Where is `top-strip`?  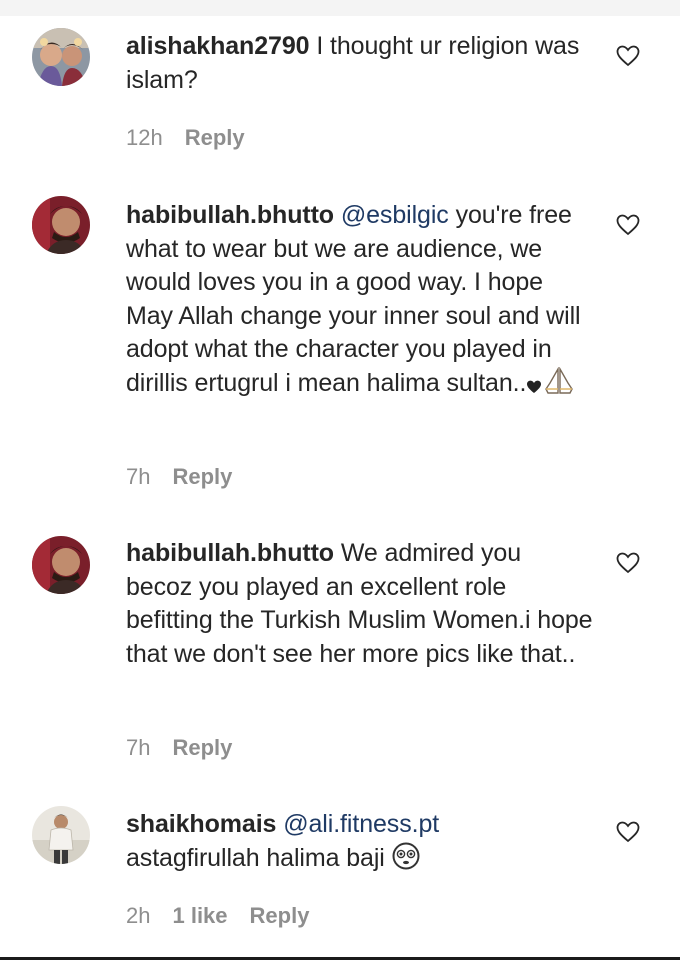
top-strip is located at coordinates (340, 8).